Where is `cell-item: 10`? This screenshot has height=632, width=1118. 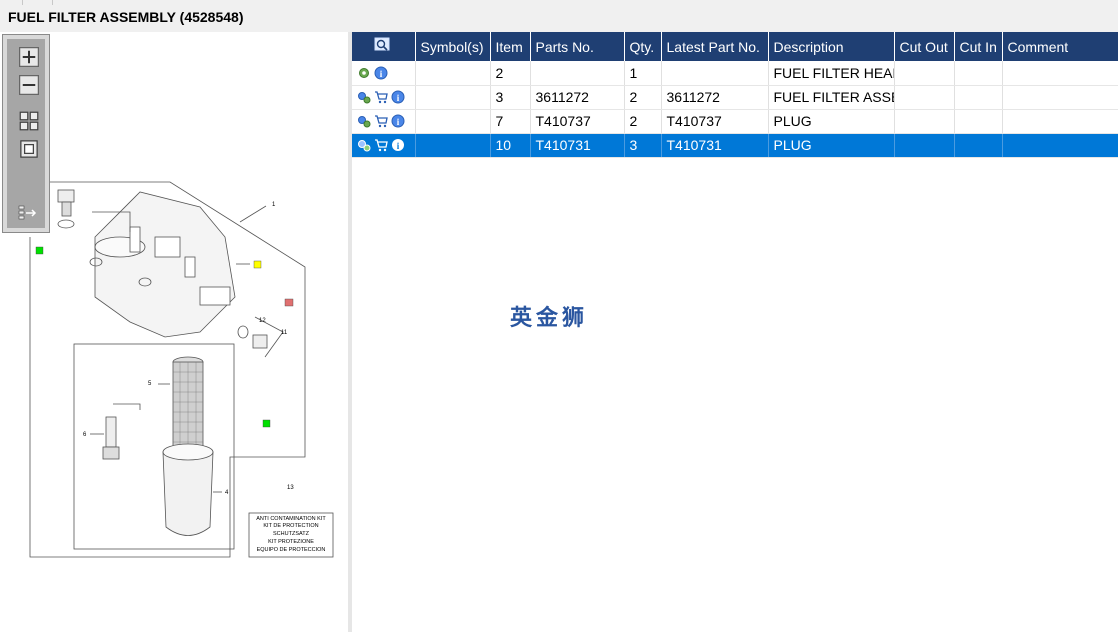
cell-item: 10 is located at coordinates (510, 145).